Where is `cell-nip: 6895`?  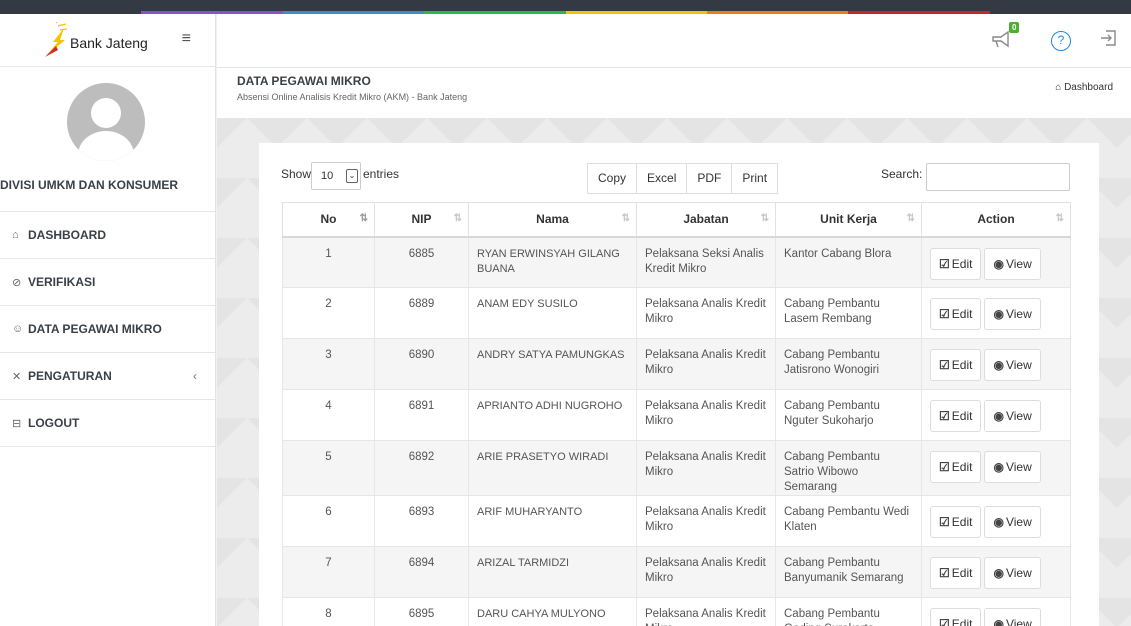 cell-nip: 6895 is located at coordinates (421, 611).